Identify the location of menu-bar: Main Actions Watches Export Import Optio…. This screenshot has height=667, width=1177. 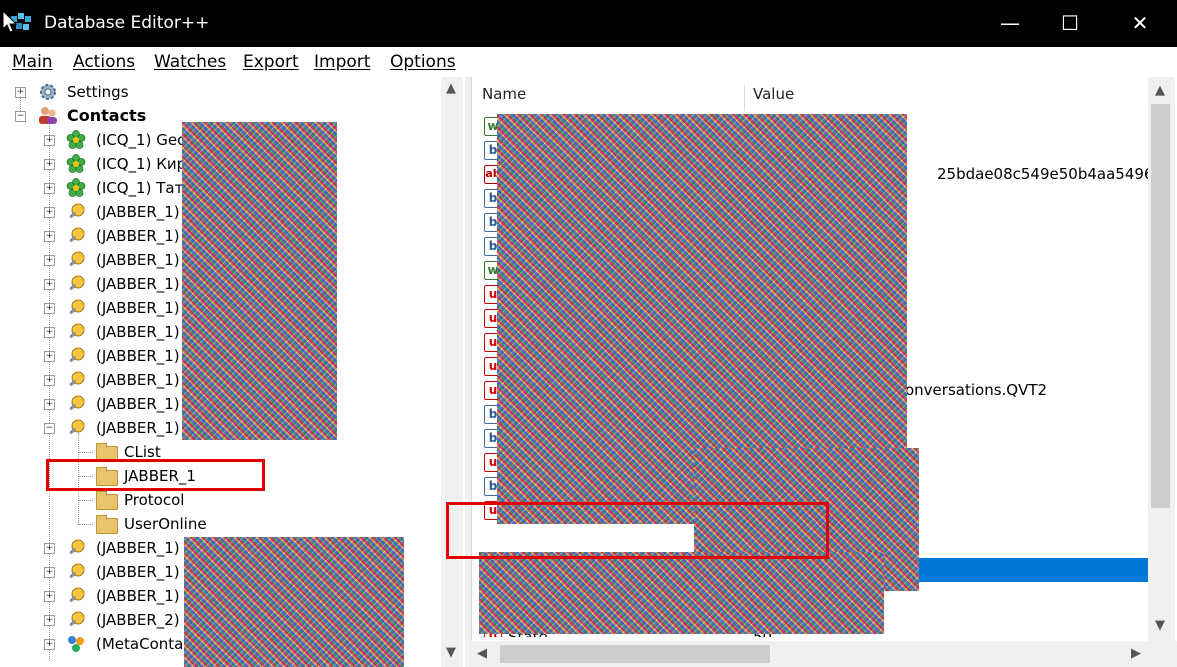
(588, 62).